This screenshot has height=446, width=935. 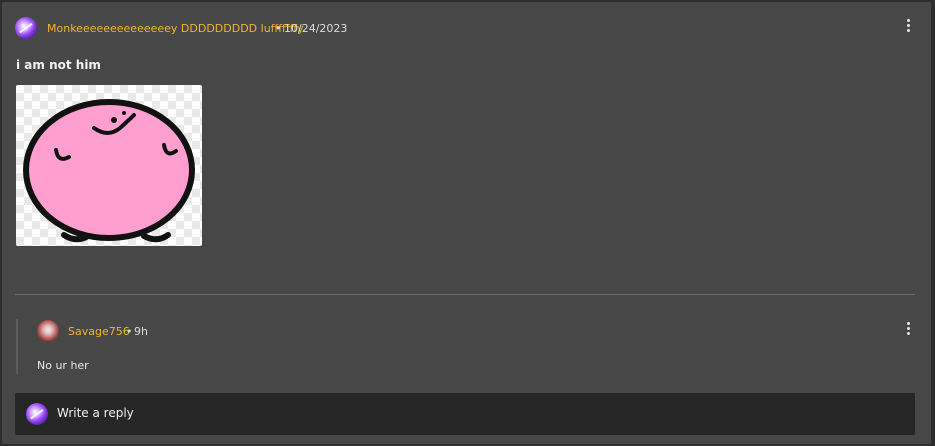 I want to click on post-author-avatar, so click(x=26, y=28).